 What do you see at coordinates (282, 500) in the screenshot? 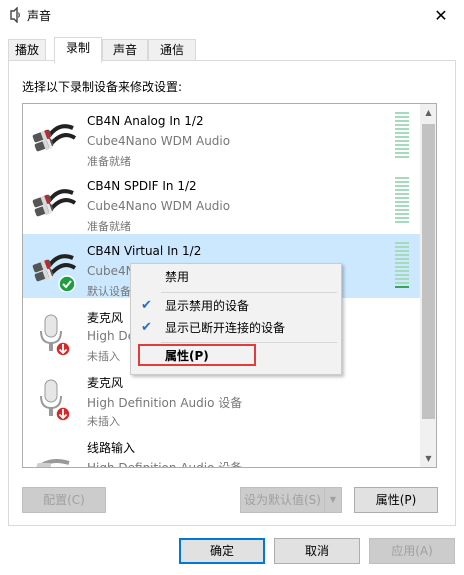
I see `set-default-button: 设为默认值(S)` at bounding box center [282, 500].